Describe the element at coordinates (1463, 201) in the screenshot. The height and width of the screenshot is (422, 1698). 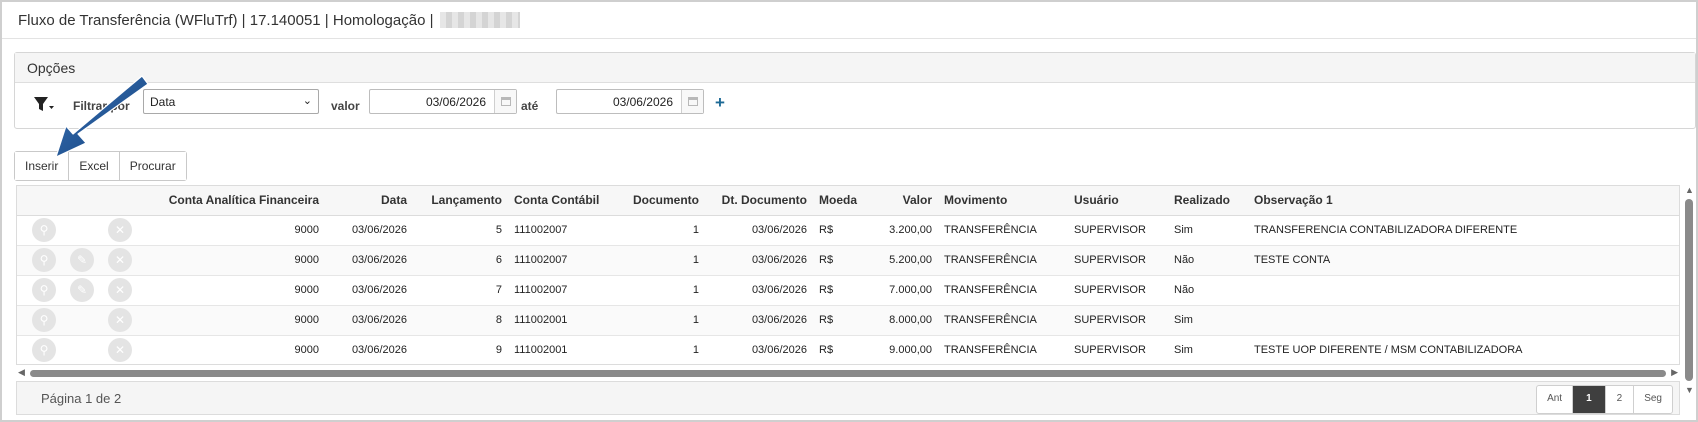
I see `column-header: Observação 1` at that location.